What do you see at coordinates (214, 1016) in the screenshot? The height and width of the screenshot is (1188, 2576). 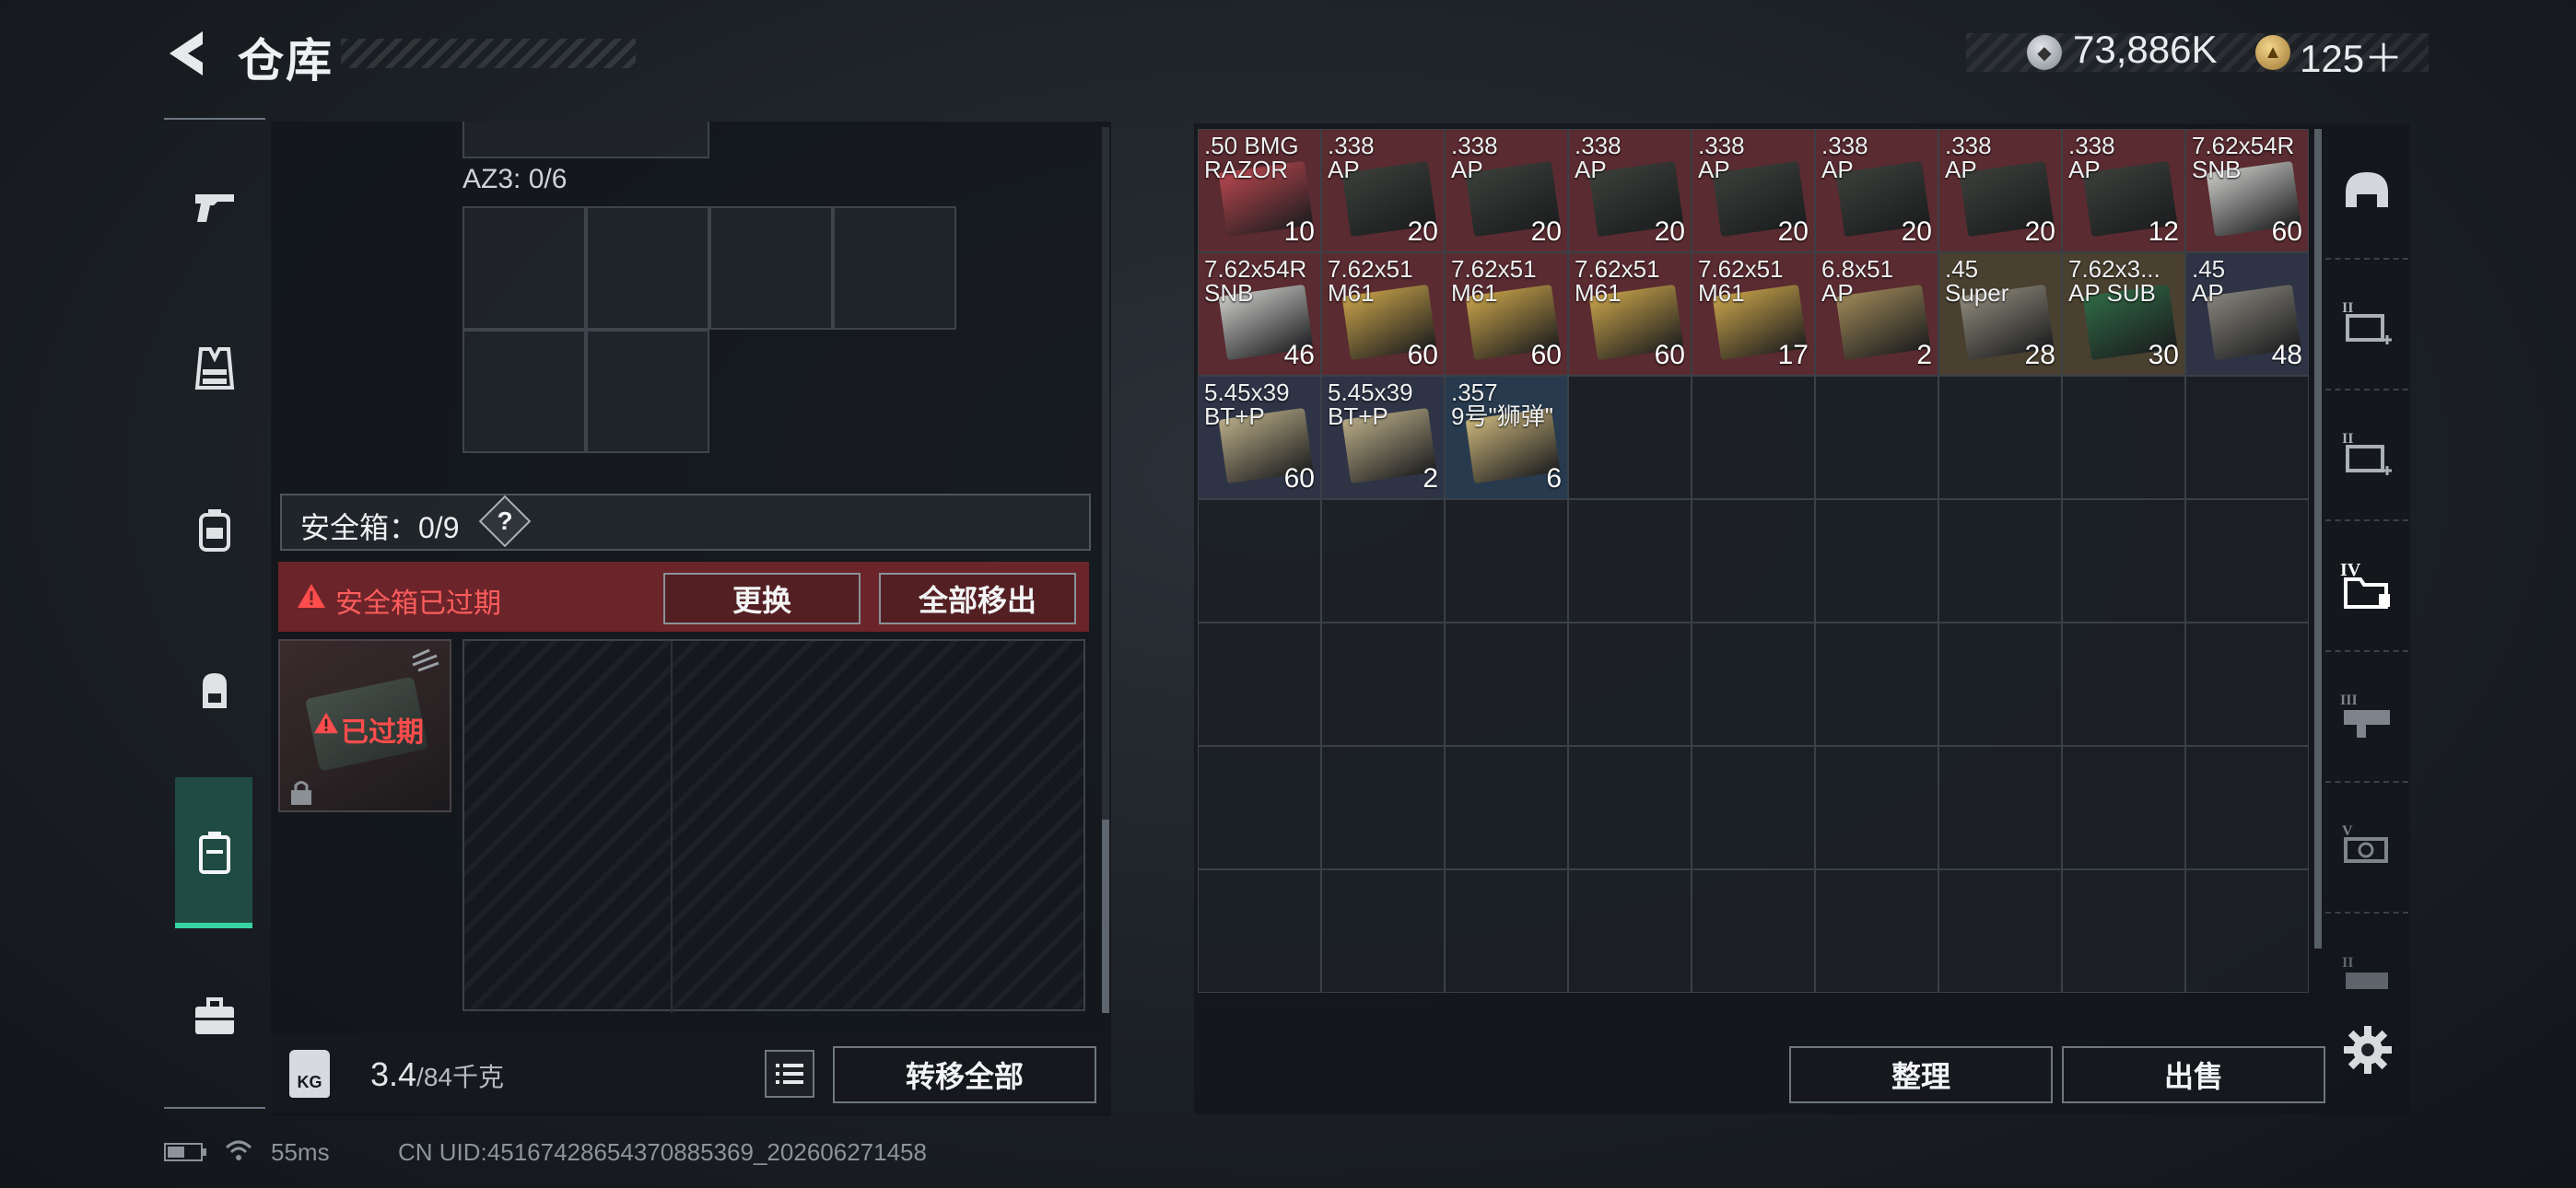 I see `nav-item-briefcase` at bounding box center [214, 1016].